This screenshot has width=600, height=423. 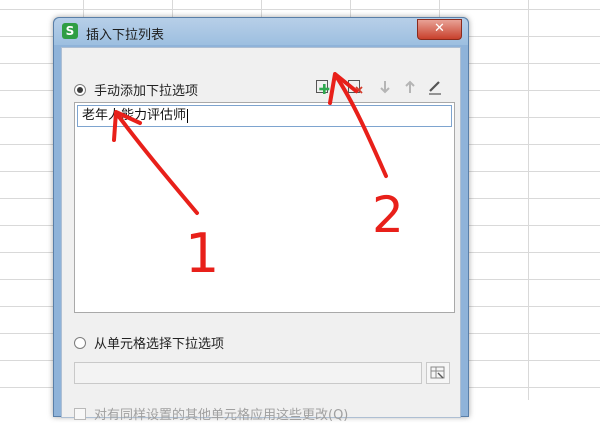 What do you see at coordinates (248, 373) in the screenshot?
I see `cell-range-input` at bounding box center [248, 373].